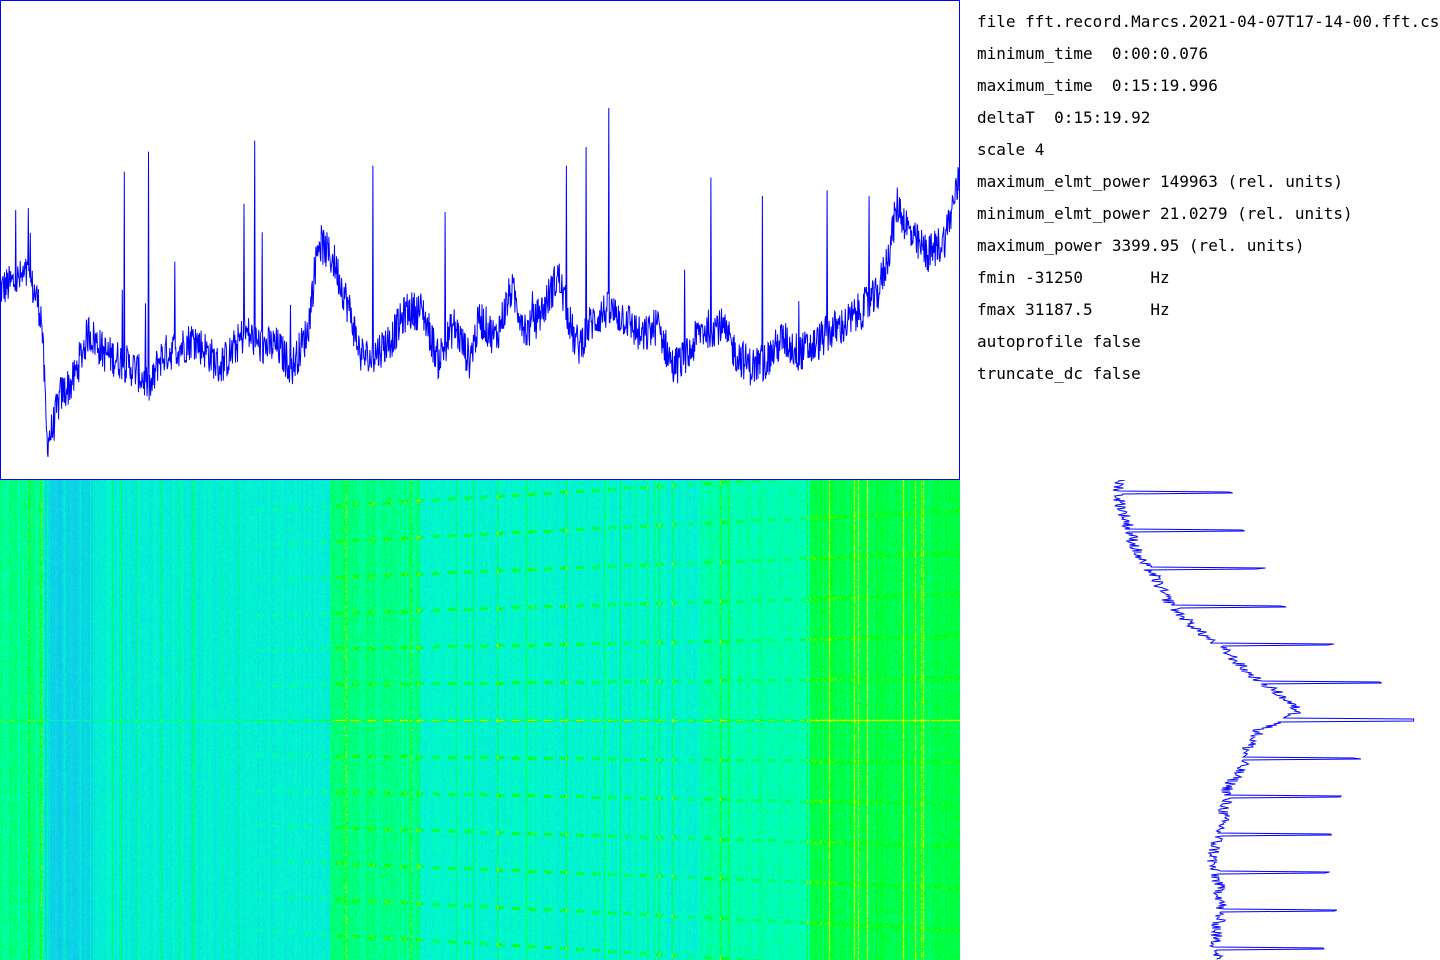  I want to click on frequency-profile-trace, so click(1263, 720).